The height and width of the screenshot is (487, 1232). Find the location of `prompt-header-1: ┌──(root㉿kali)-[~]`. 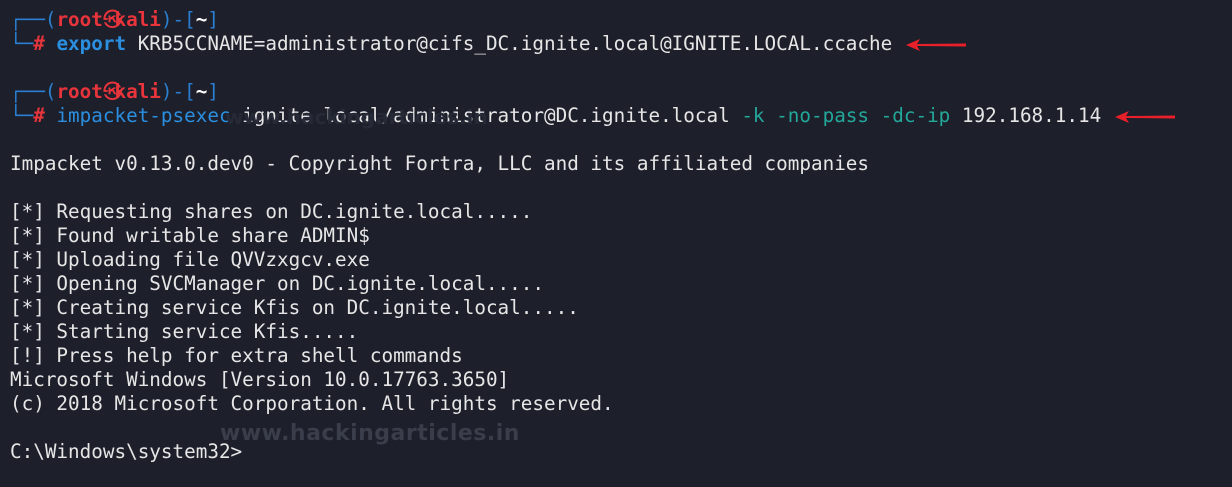

prompt-header-1: ┌──(root㉿kali)-[~] is located at coordinates (621, 20).